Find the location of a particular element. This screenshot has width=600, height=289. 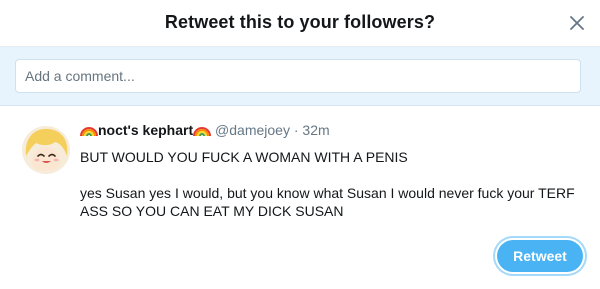

user-handle: @damejoey is located at coordinates (252, 130).